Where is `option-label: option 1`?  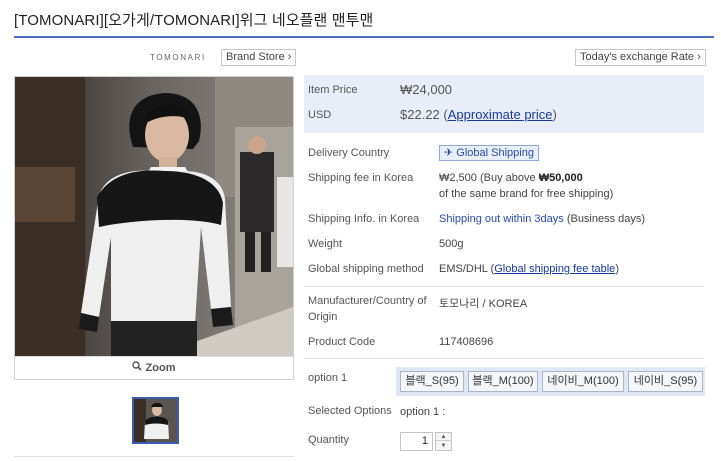 option-label: option 1 is located at coordinates (328, 378).